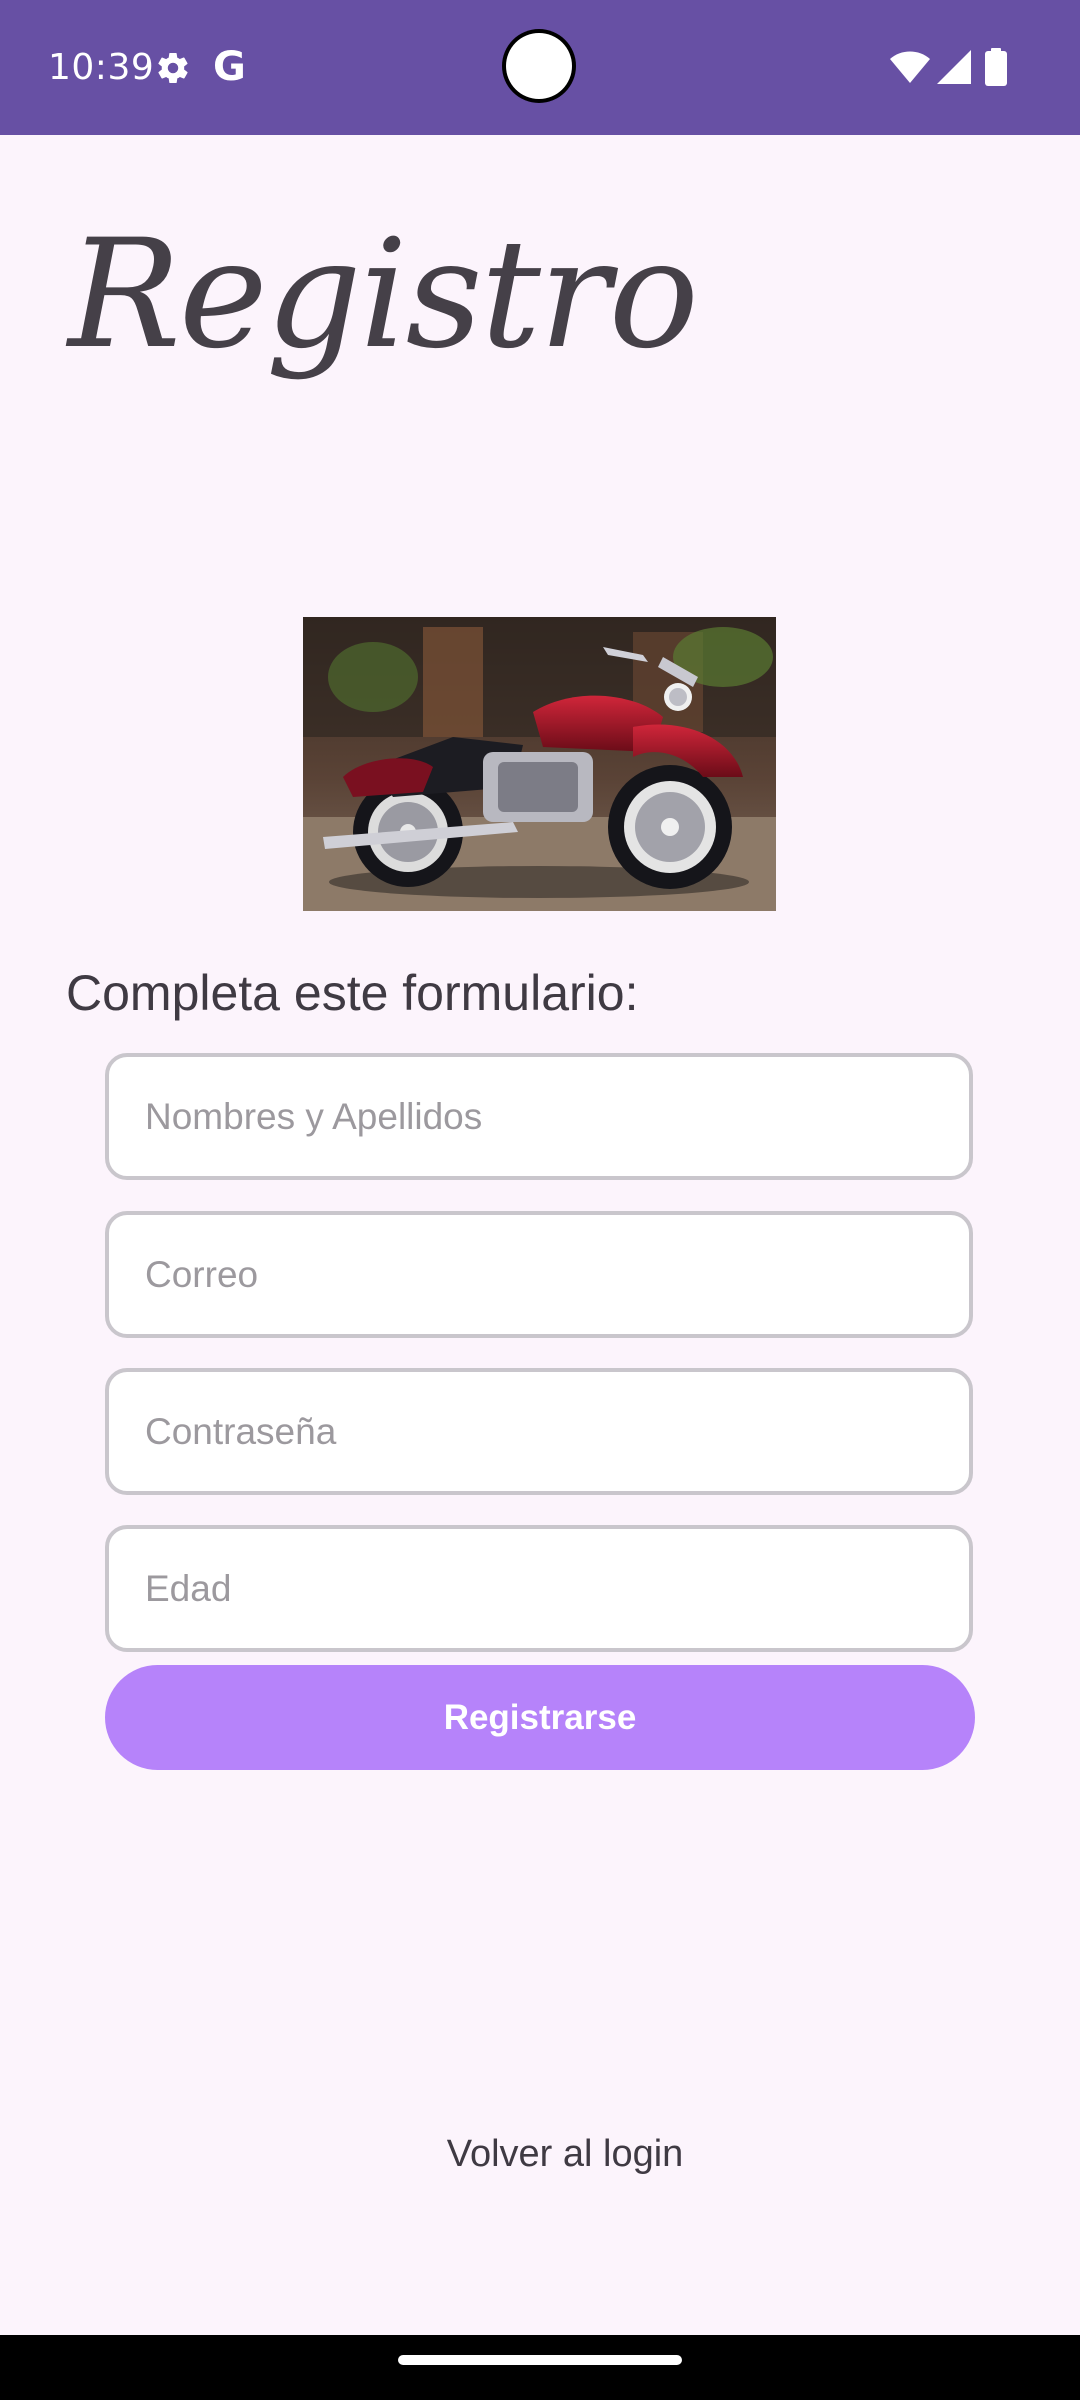  I want to click on cell-signal-icon, so click(954, 67).